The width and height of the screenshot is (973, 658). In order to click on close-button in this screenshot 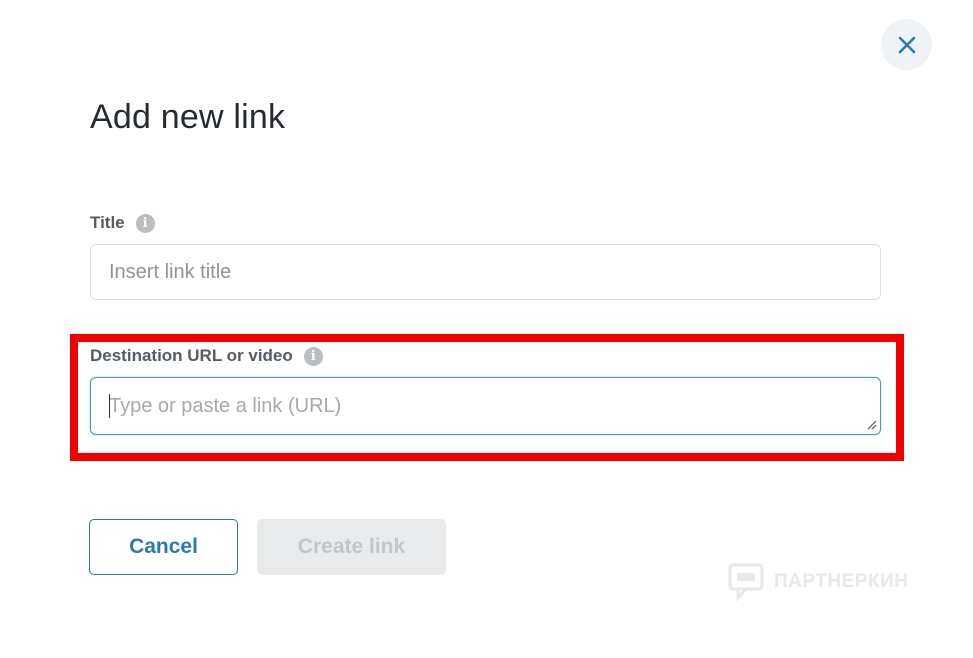, I will do `click(906, 44)`.